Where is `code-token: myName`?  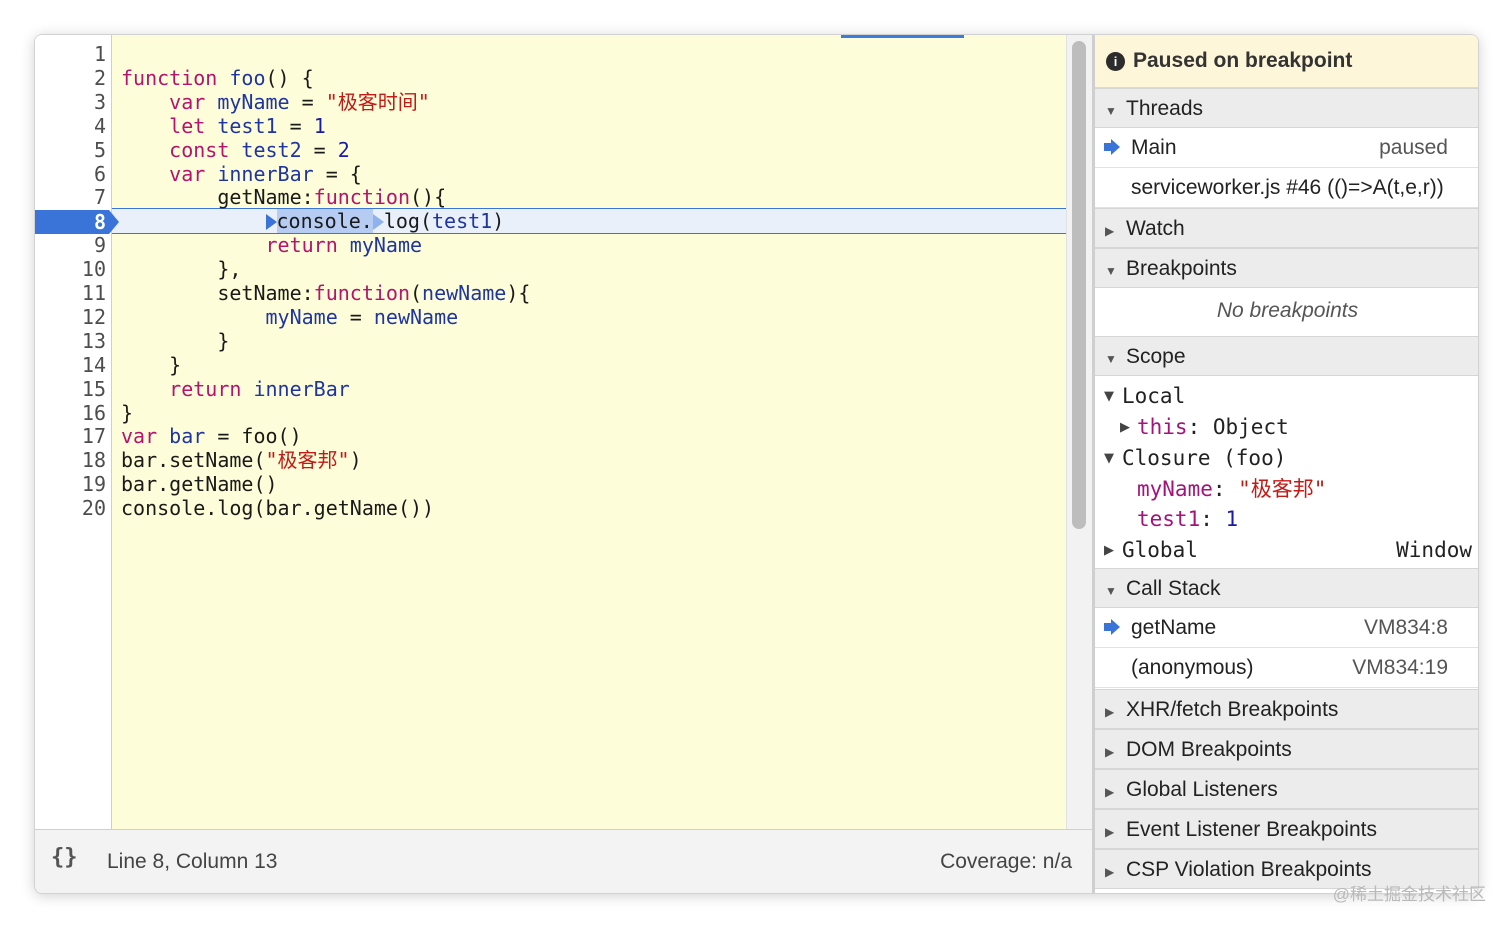
code-token: myName is located at coordinates (301, 316).